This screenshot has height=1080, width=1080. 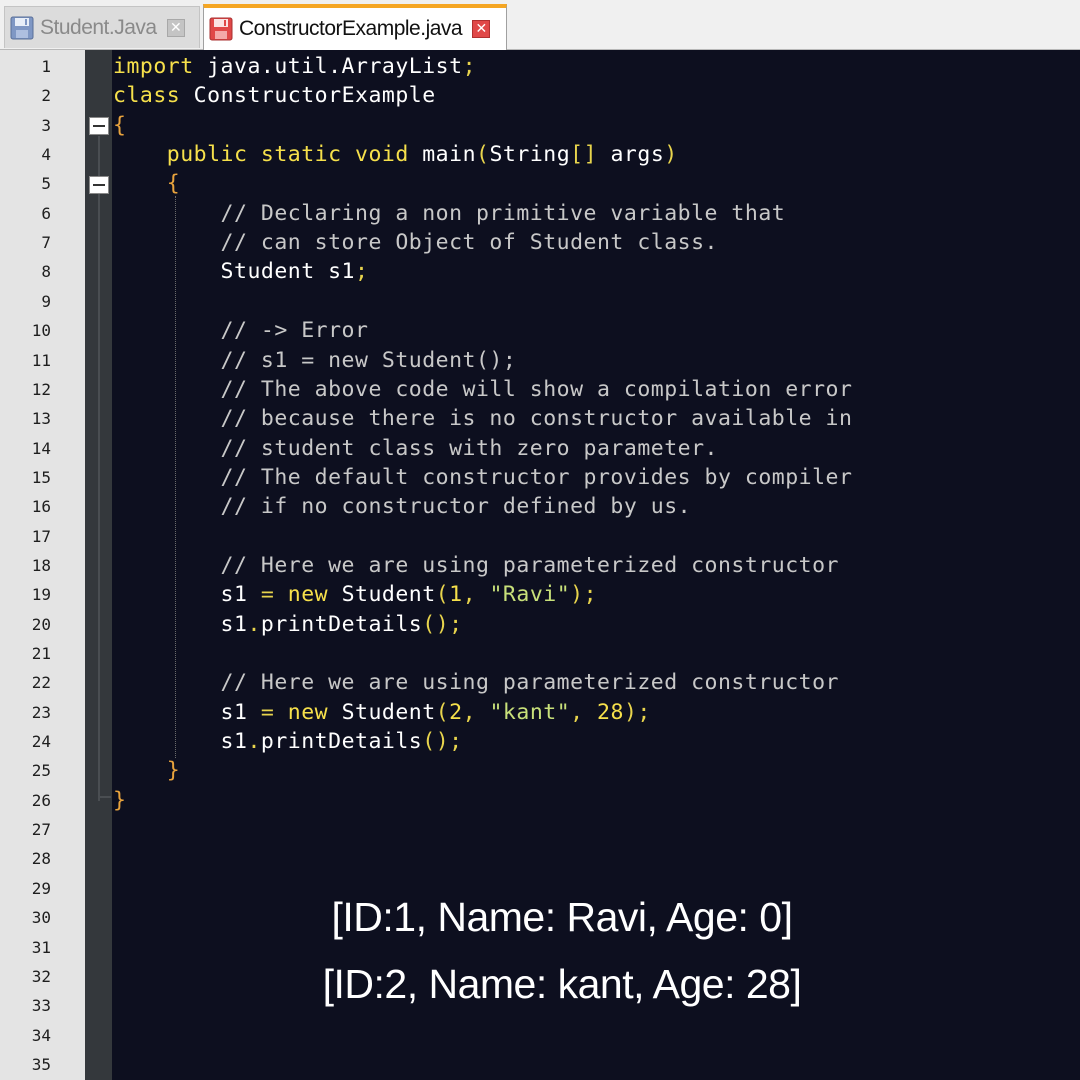 What do you see at coordinates (46, 301) in the screenshot?
I see `line-number: 9` at bounding box center [46, 301].